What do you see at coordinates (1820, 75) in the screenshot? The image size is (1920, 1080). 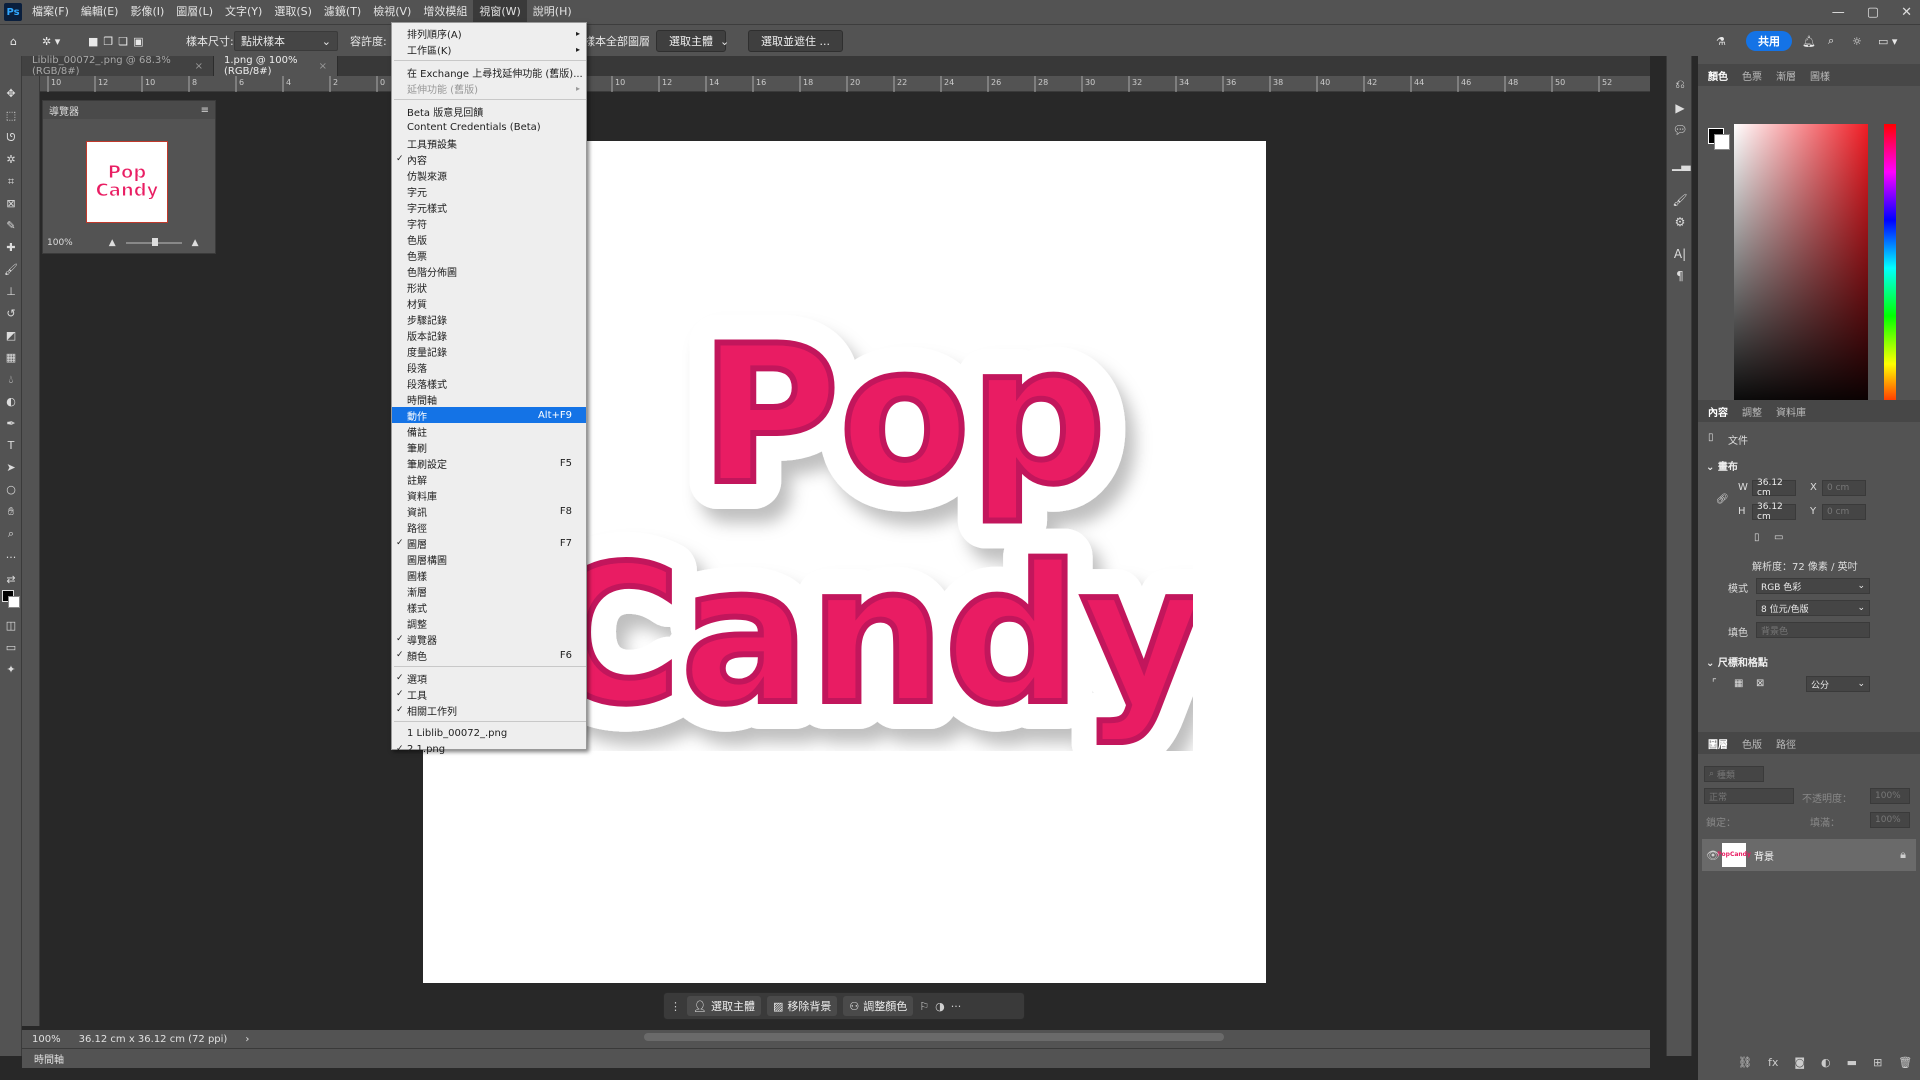 I see `tab-patterns: 圖樣` at bounding box center [1820, 75].